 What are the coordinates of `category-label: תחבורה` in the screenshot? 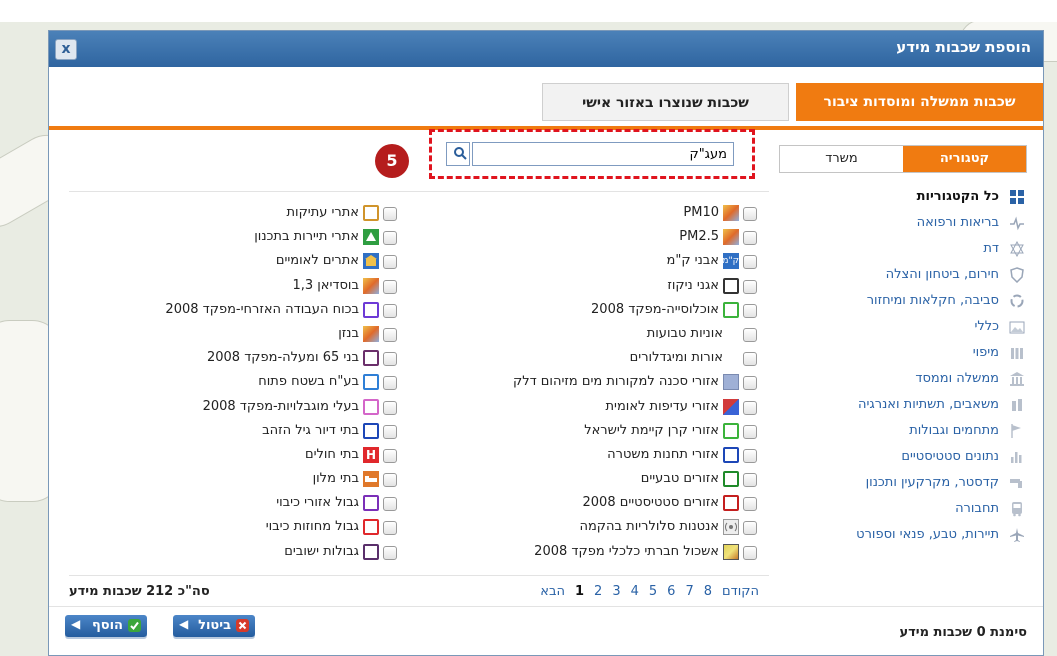 It's located at (977, 508).